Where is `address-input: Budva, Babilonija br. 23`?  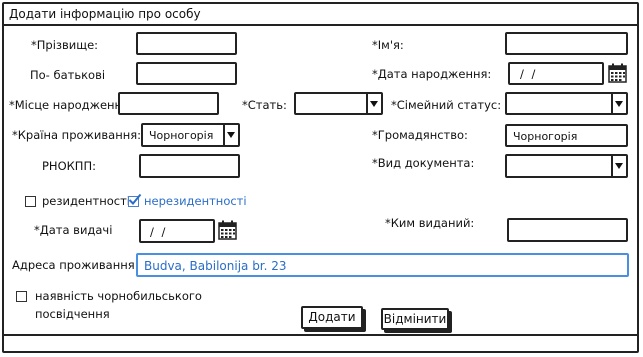 address-input: Budva, Babilonija br. 23 is located at coordinates (382, 265).